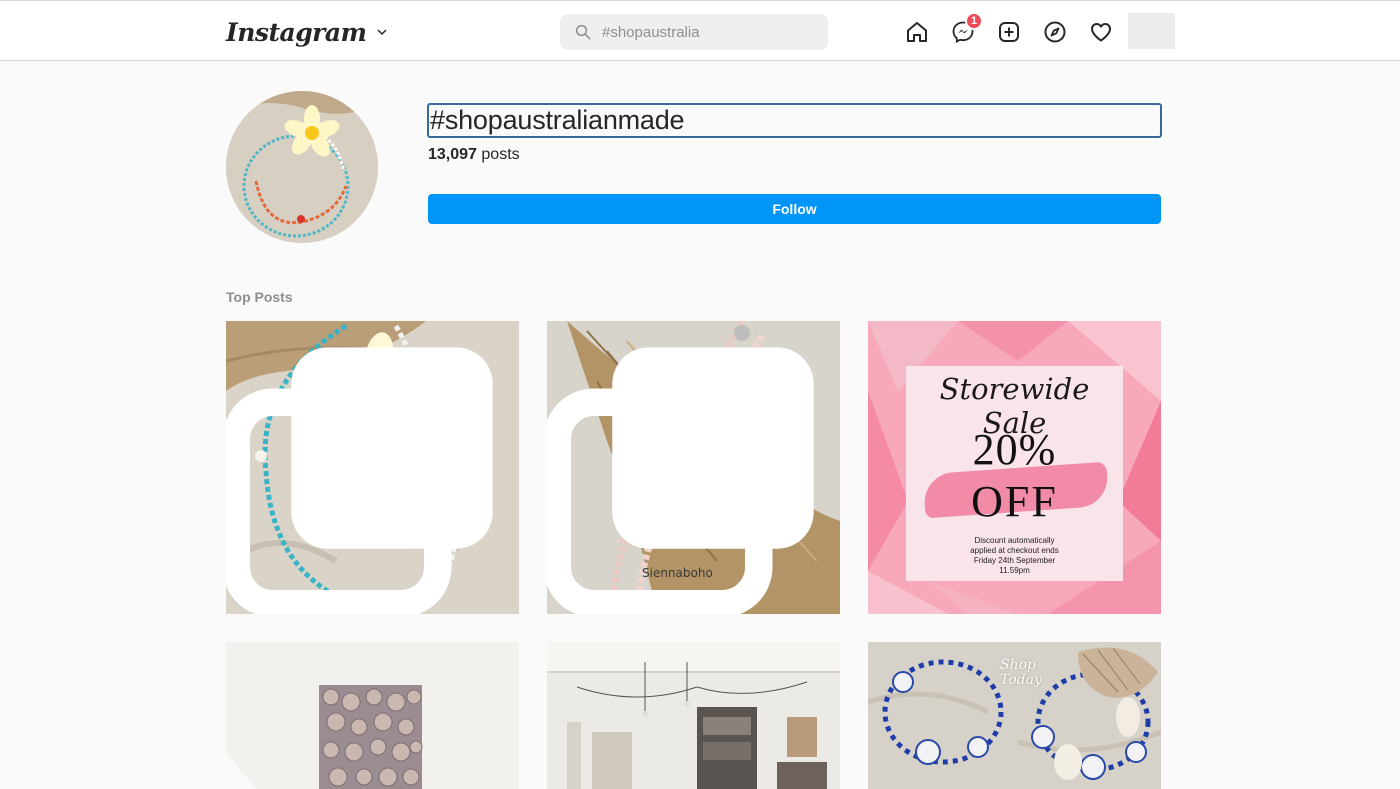  Describe the element at coordinates (583, 32) in the screenshot. I see `search-icon` at that location.